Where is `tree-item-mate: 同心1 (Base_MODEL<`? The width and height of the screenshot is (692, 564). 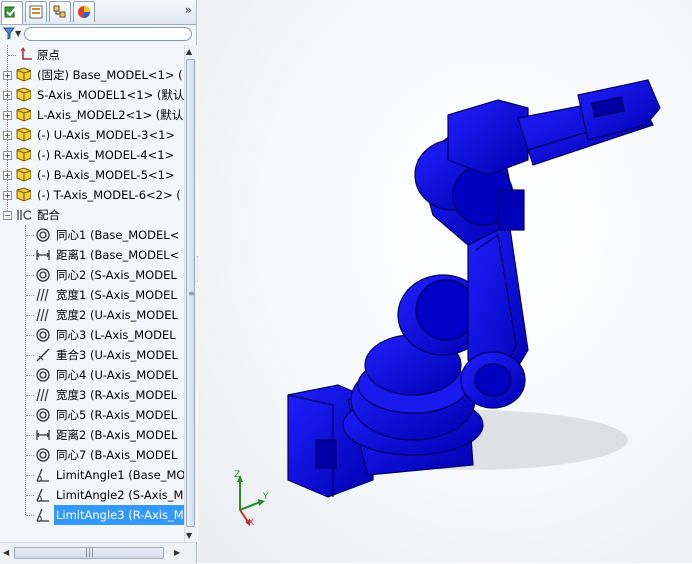
tree-item-mate: 同心1 (Base_MODEL< is located at coordinates (92, 235).